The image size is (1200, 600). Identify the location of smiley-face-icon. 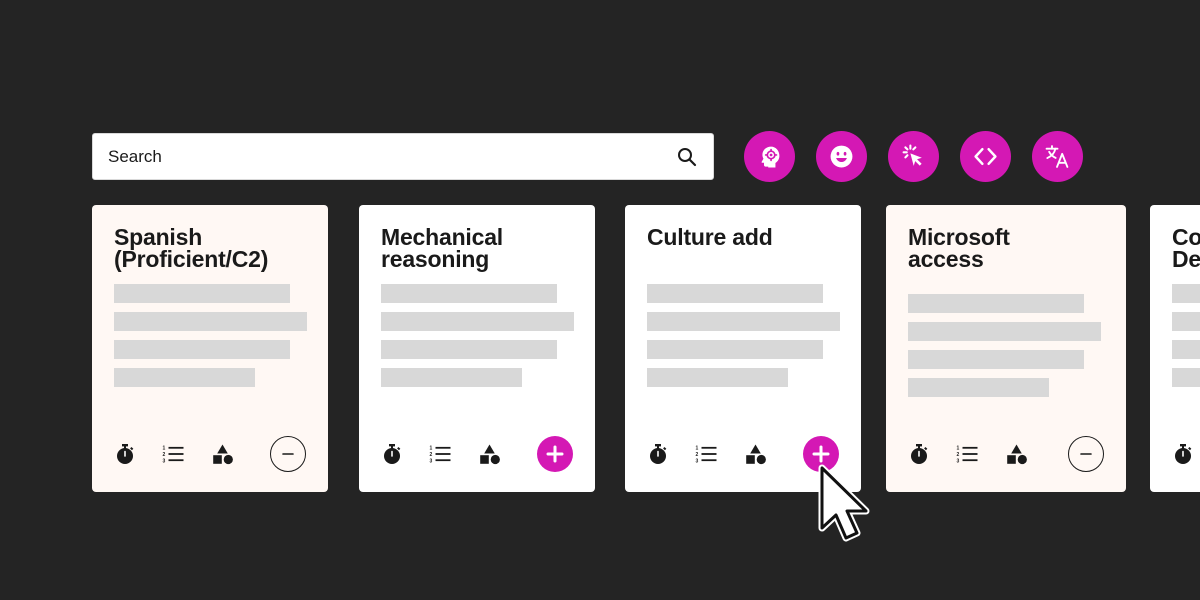
(841, 156).